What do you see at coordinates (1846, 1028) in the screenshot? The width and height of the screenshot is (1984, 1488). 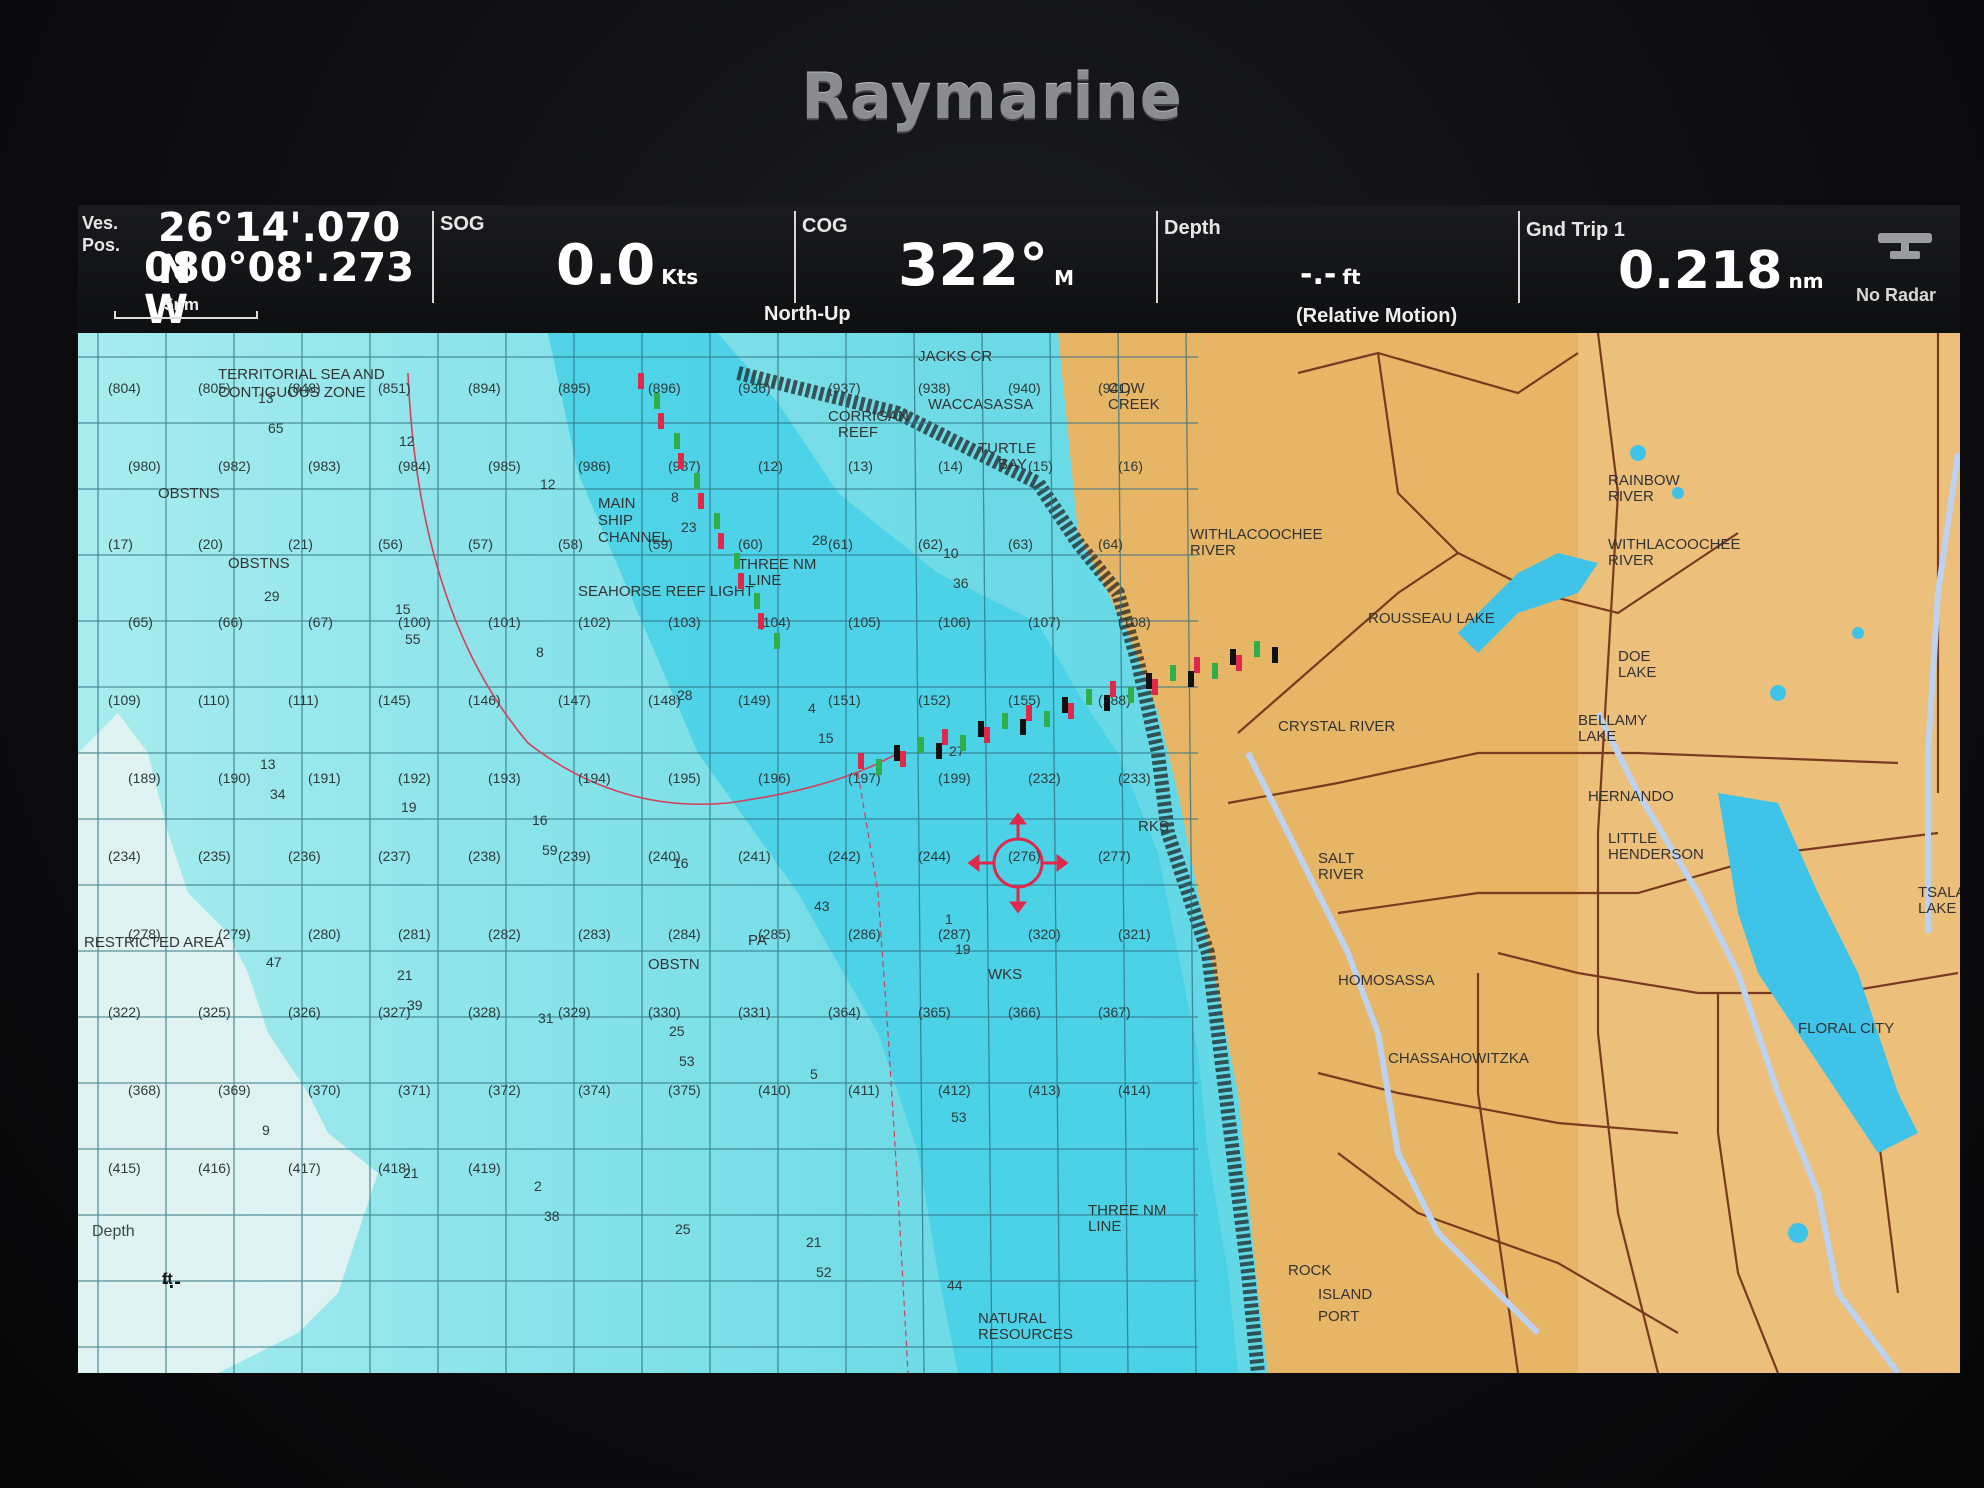 I see `place-label: FLORAL CITY` at bounding box center [1846, 1028].